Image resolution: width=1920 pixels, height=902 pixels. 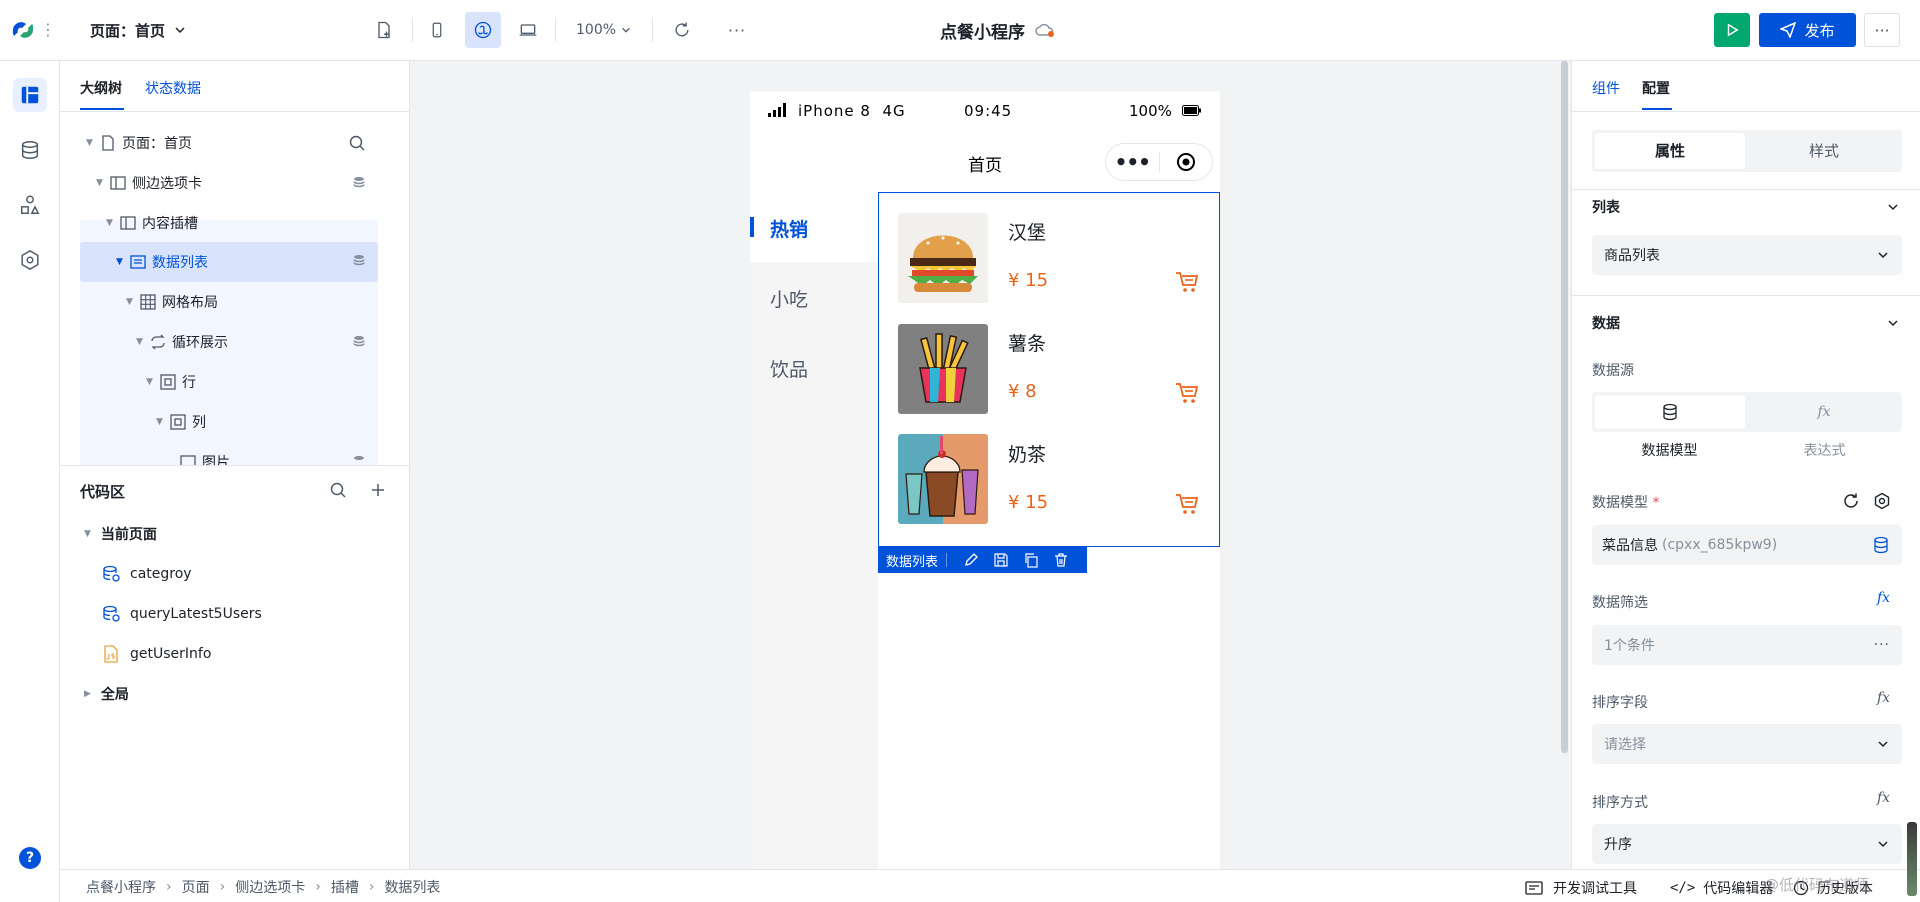 I want to click on delete-icon, so click(x=1061, y=560).